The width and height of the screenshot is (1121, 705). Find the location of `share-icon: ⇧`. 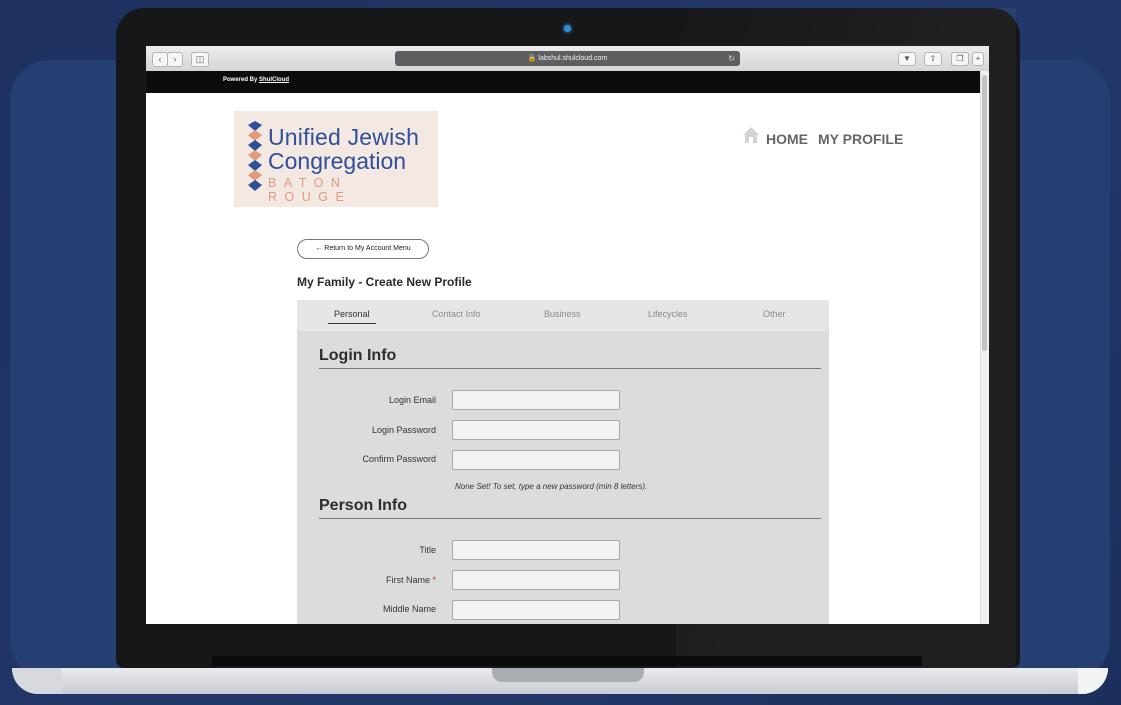

share-icon: ⇧ is located at coordinates (933, 59).